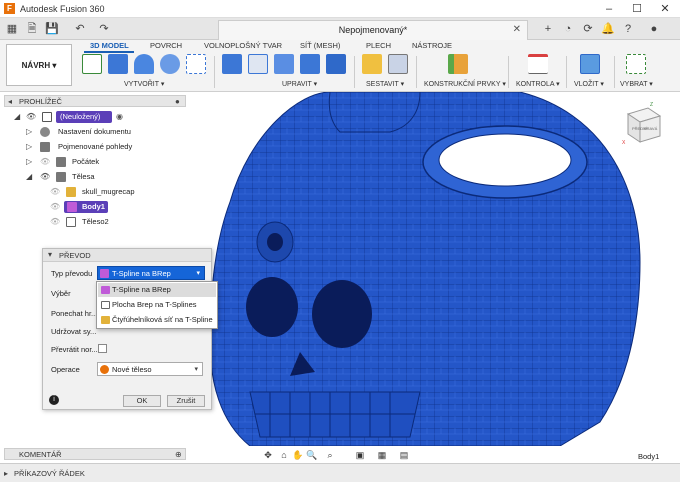 The width and height of the screenshot is (680, 482). Describe the element at coordinates (336, 64) in the screenshot. I see `fill-hole-icon` at that location.